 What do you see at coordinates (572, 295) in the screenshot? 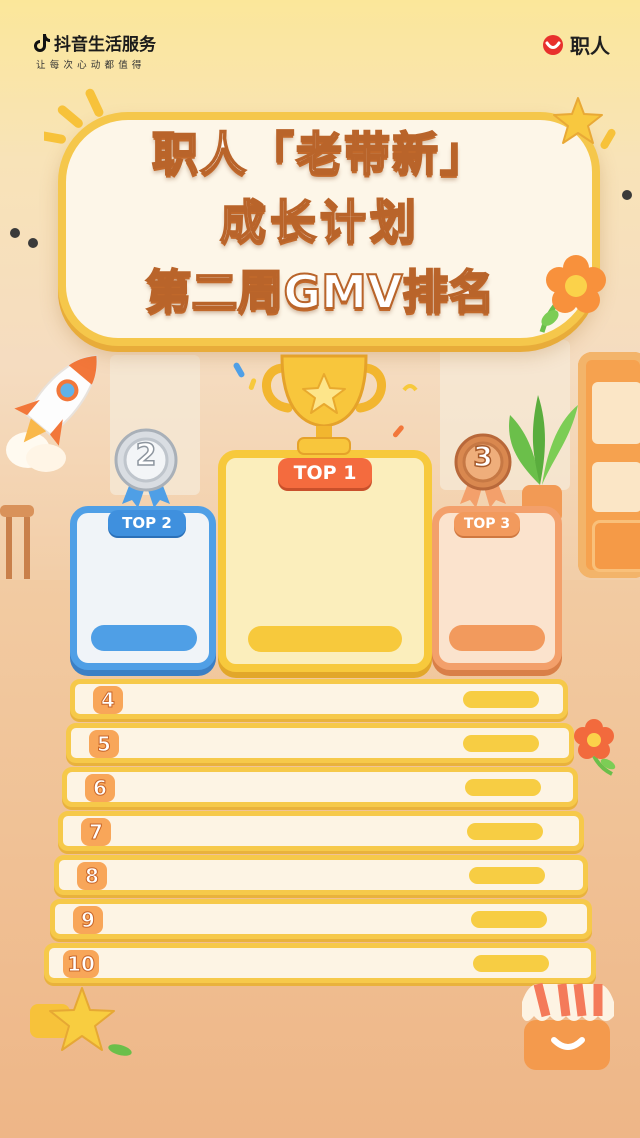
I see `flower-icon` at bounding box center [572, 295].